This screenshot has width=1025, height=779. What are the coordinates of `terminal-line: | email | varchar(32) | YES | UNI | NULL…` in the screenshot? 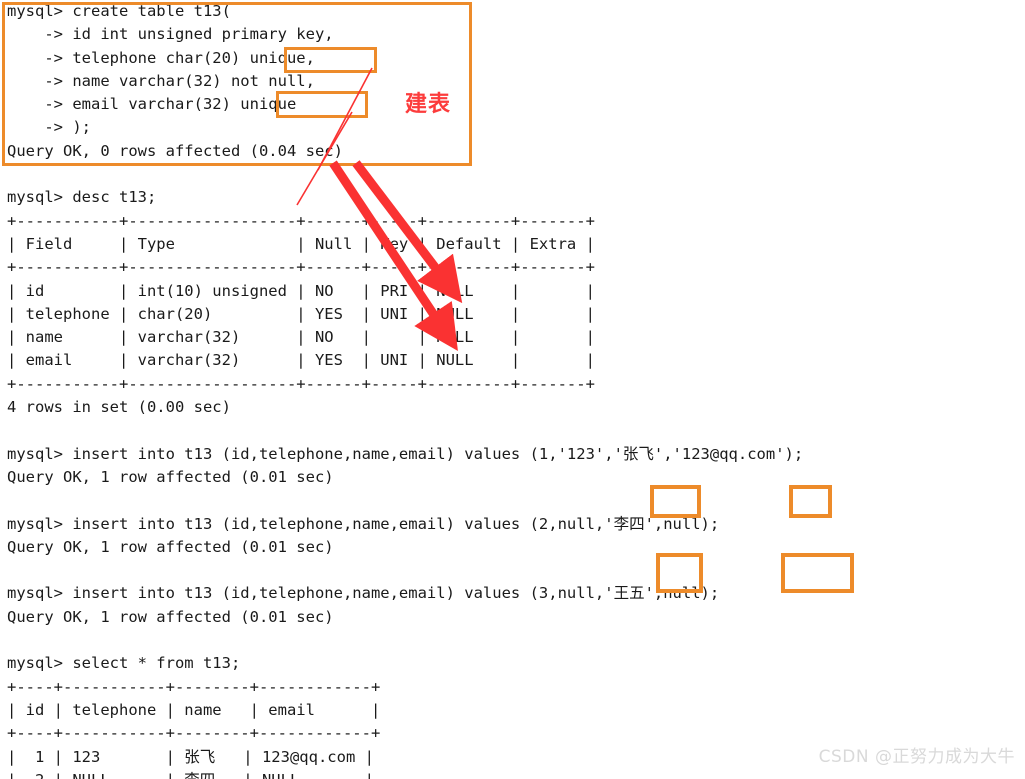 It's located at (301, 360).